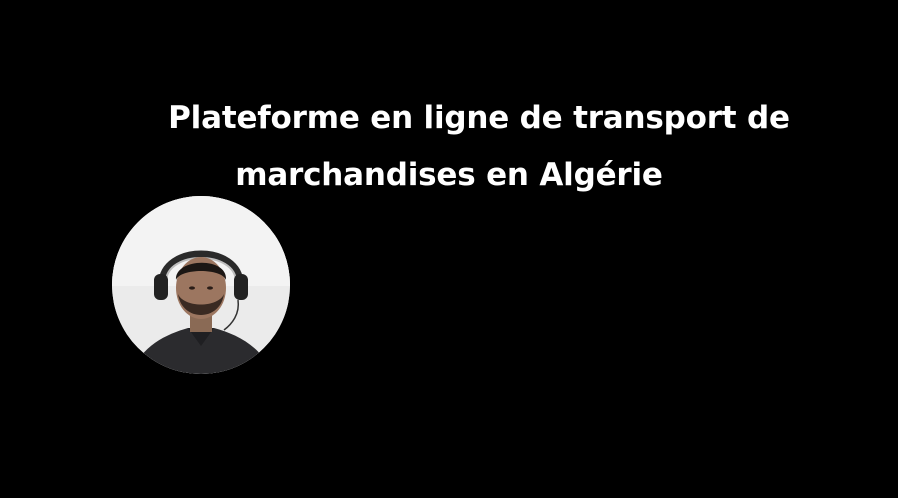 The width and height of the screenshot is (898, 498). Describe the element at coordinates (479, 118) in the screenshot. I see `slide-title-line-1: Plateforme en ligne de transport de` at that location.